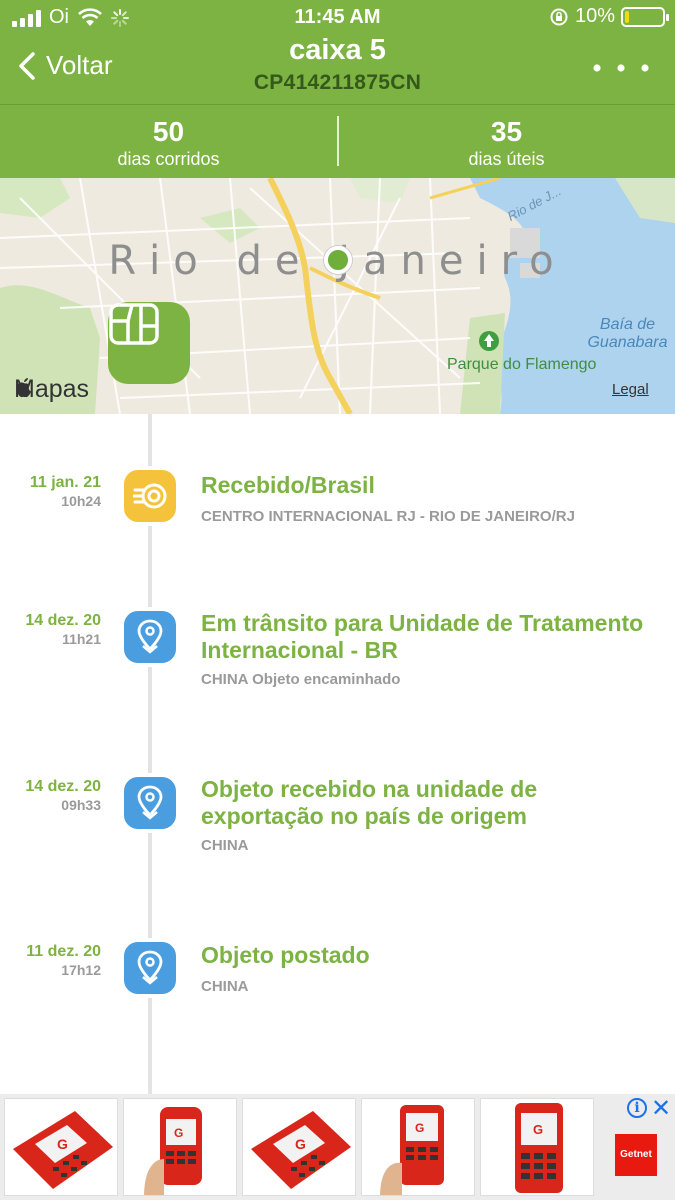 The image size is (675, 1200). What do you see at coordinates (288, 485) in the screenshot?
I see `event-title: Recebido/Brasil` at bounding box center [288, 485].